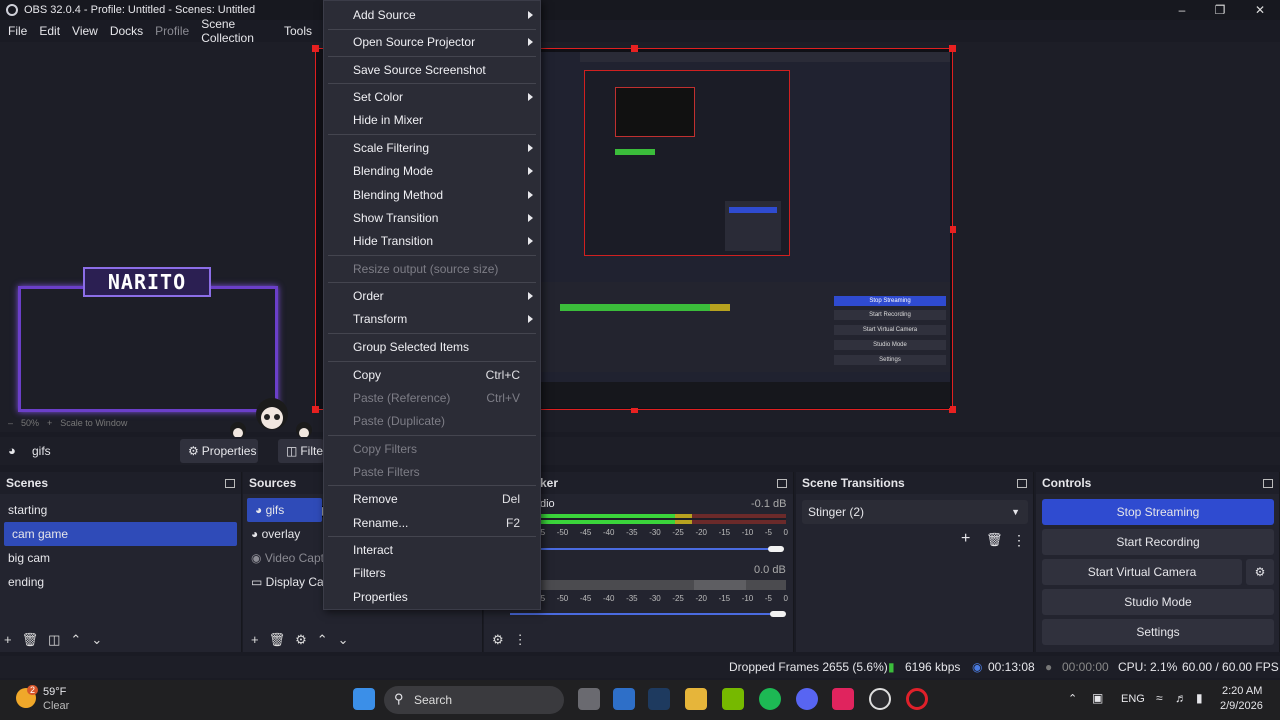  What do you see at coordinates (807, 699) in the screenshot?
I see `discord-icon` at bounding box center [807, 699].